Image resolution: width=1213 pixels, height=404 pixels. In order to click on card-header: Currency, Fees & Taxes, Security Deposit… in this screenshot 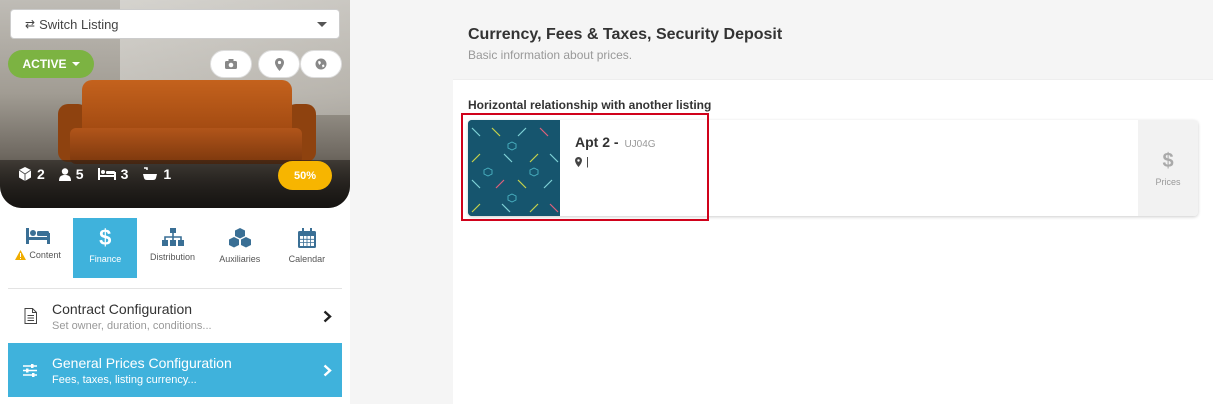, I will do `click(833, 44)`.